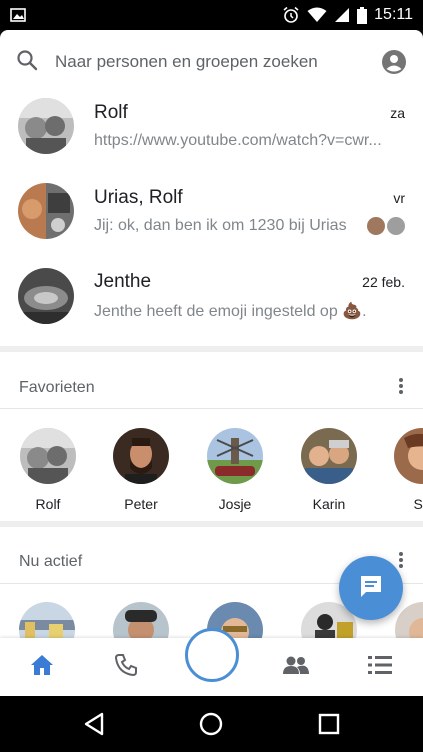 The image size is (423, 752). I want to click on recents-icon, so click(329, 724).